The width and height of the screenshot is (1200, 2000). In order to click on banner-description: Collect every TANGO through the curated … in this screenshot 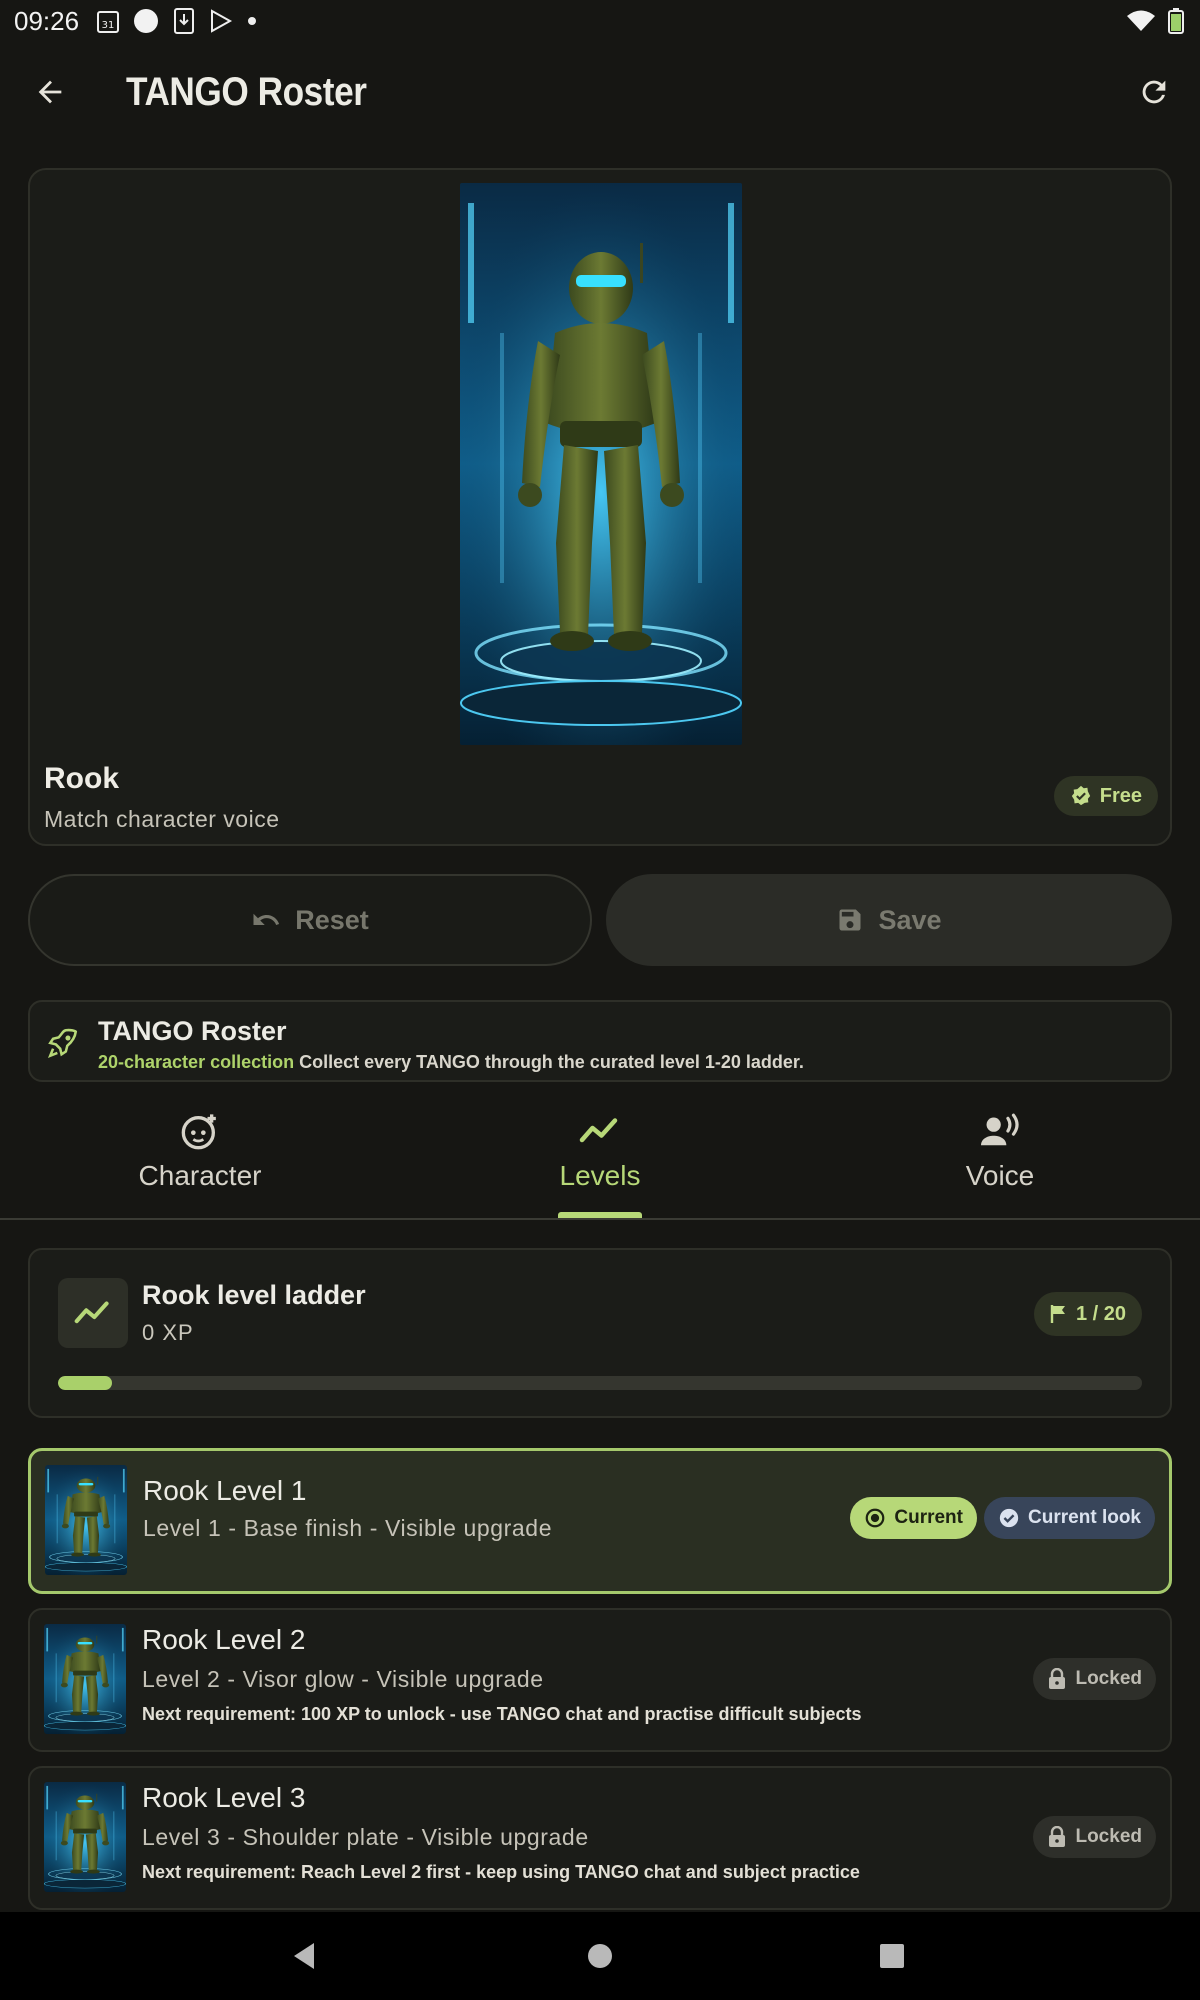, I will do `click(551, 1062)`.